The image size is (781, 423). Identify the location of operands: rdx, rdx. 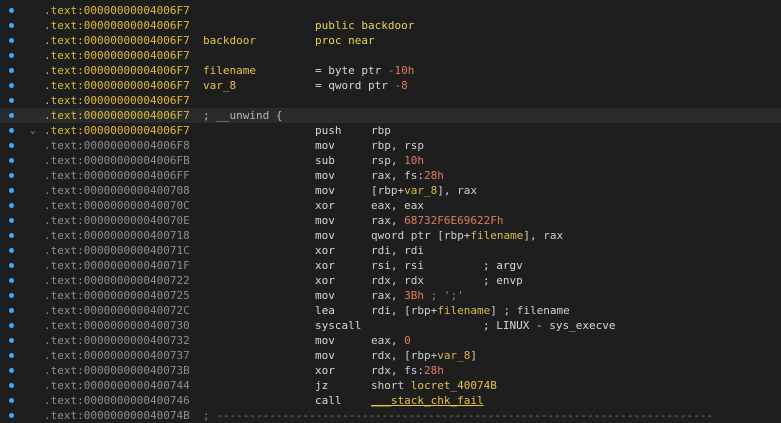
(397, 280).